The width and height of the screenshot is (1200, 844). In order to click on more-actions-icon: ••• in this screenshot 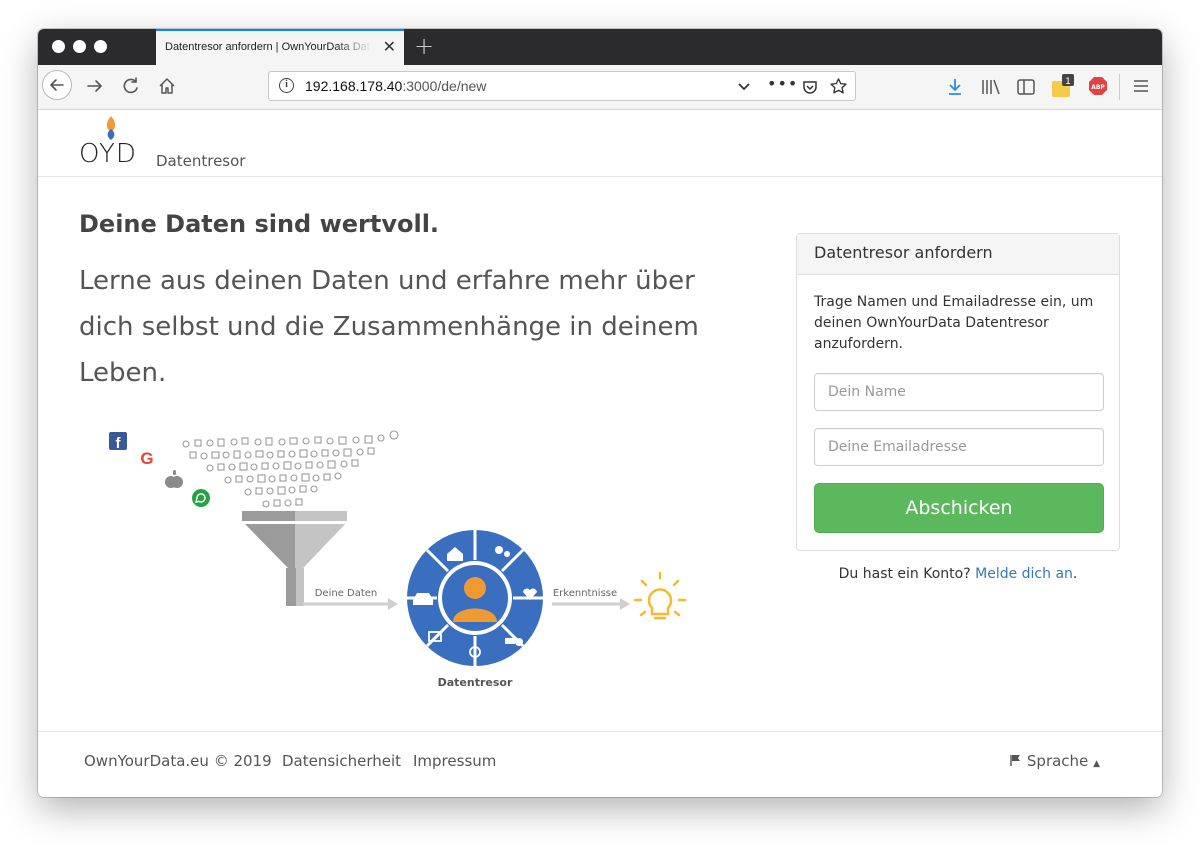, I will do `click(782, 83)`.